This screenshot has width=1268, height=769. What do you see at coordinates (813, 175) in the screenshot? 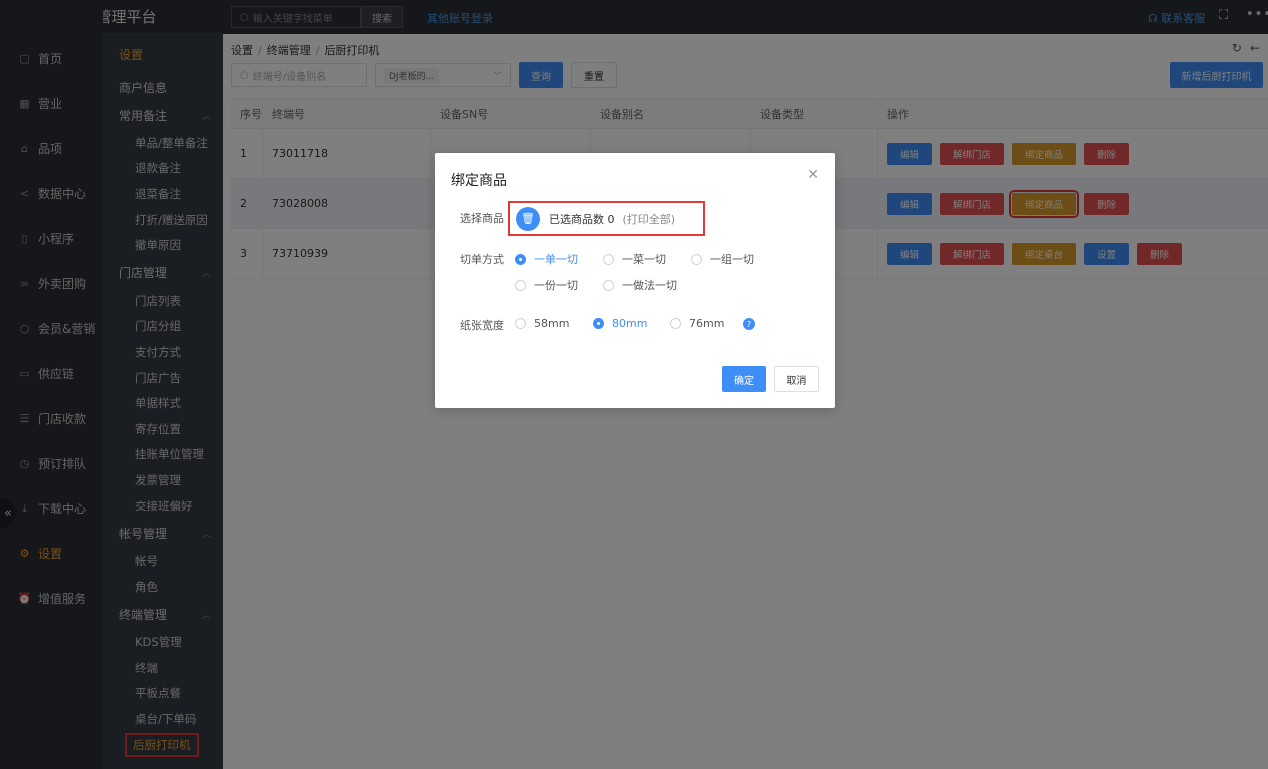
I see `close-icon: ✕` at bounding box center [813, 175].